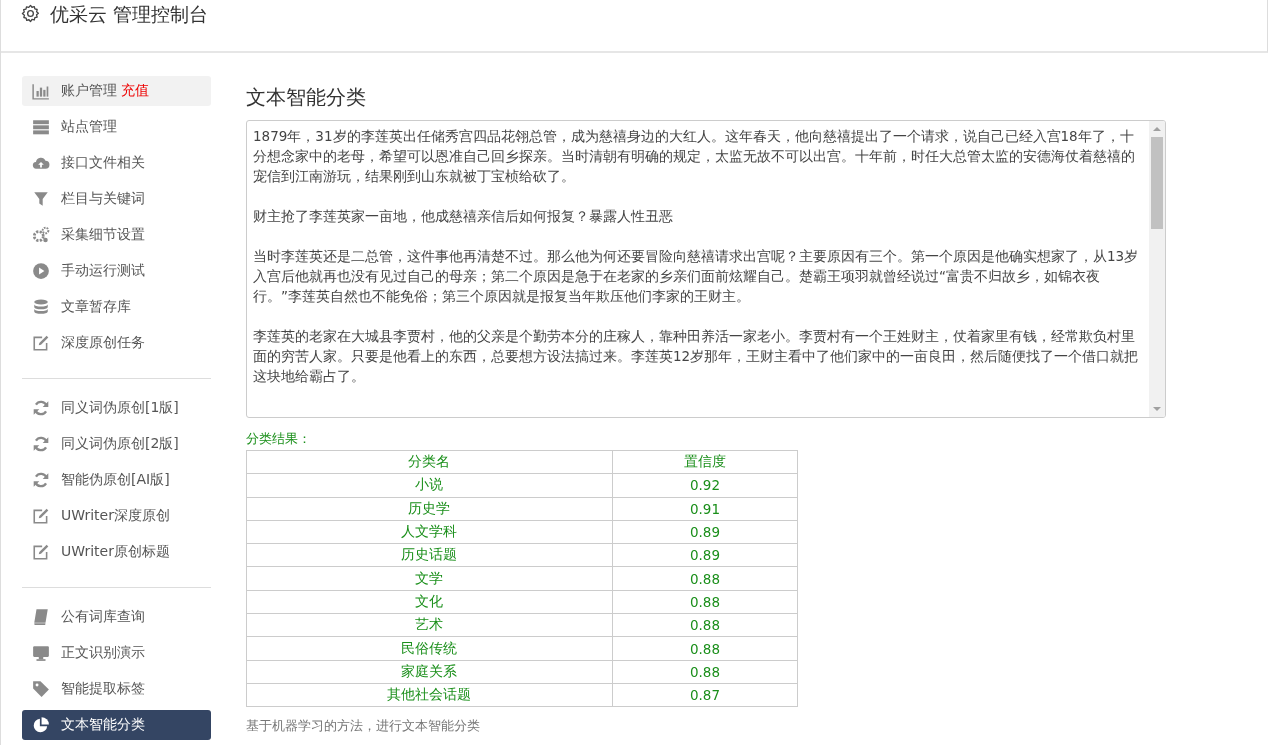  Describe the element at coordinates (116, 689) in the screenshot. I see `sidebar-item: 智能提取标签` at that location.